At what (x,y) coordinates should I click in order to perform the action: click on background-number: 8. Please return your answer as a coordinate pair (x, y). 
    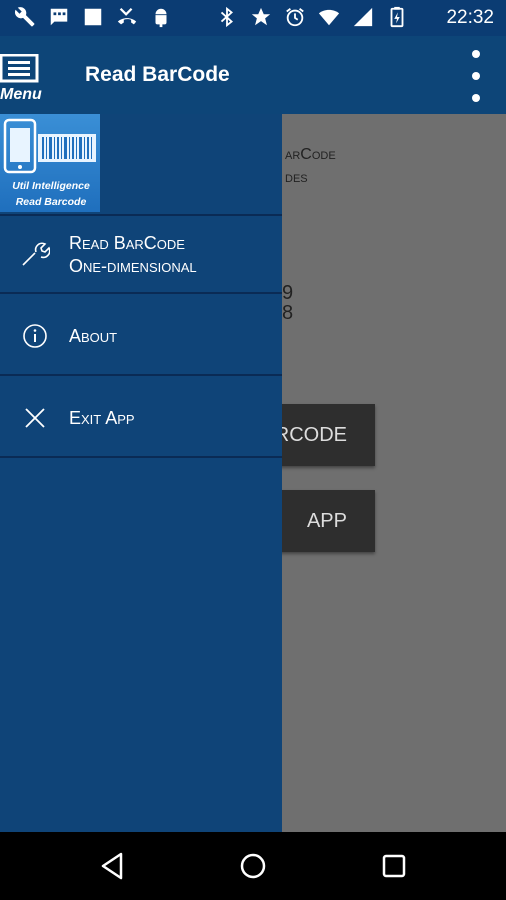
    Looking at the image, I should click on (288, 313).